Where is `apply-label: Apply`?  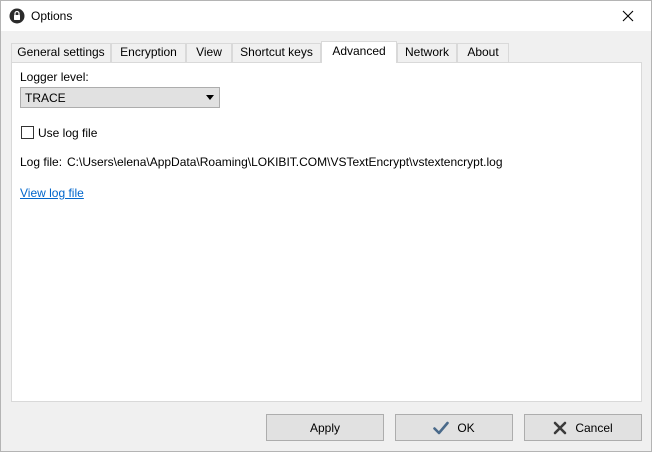 apply-label: Apply is located at coordinates (325, 427).